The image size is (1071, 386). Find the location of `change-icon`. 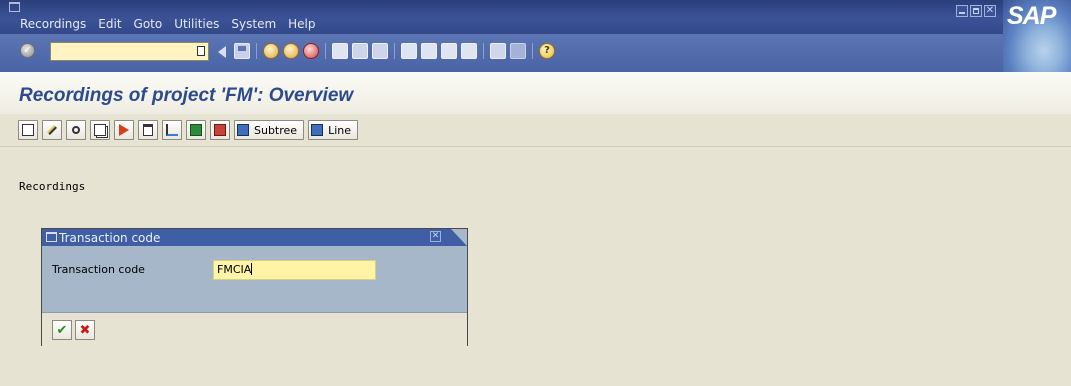

change-icon is located at coordinates (52, 130).